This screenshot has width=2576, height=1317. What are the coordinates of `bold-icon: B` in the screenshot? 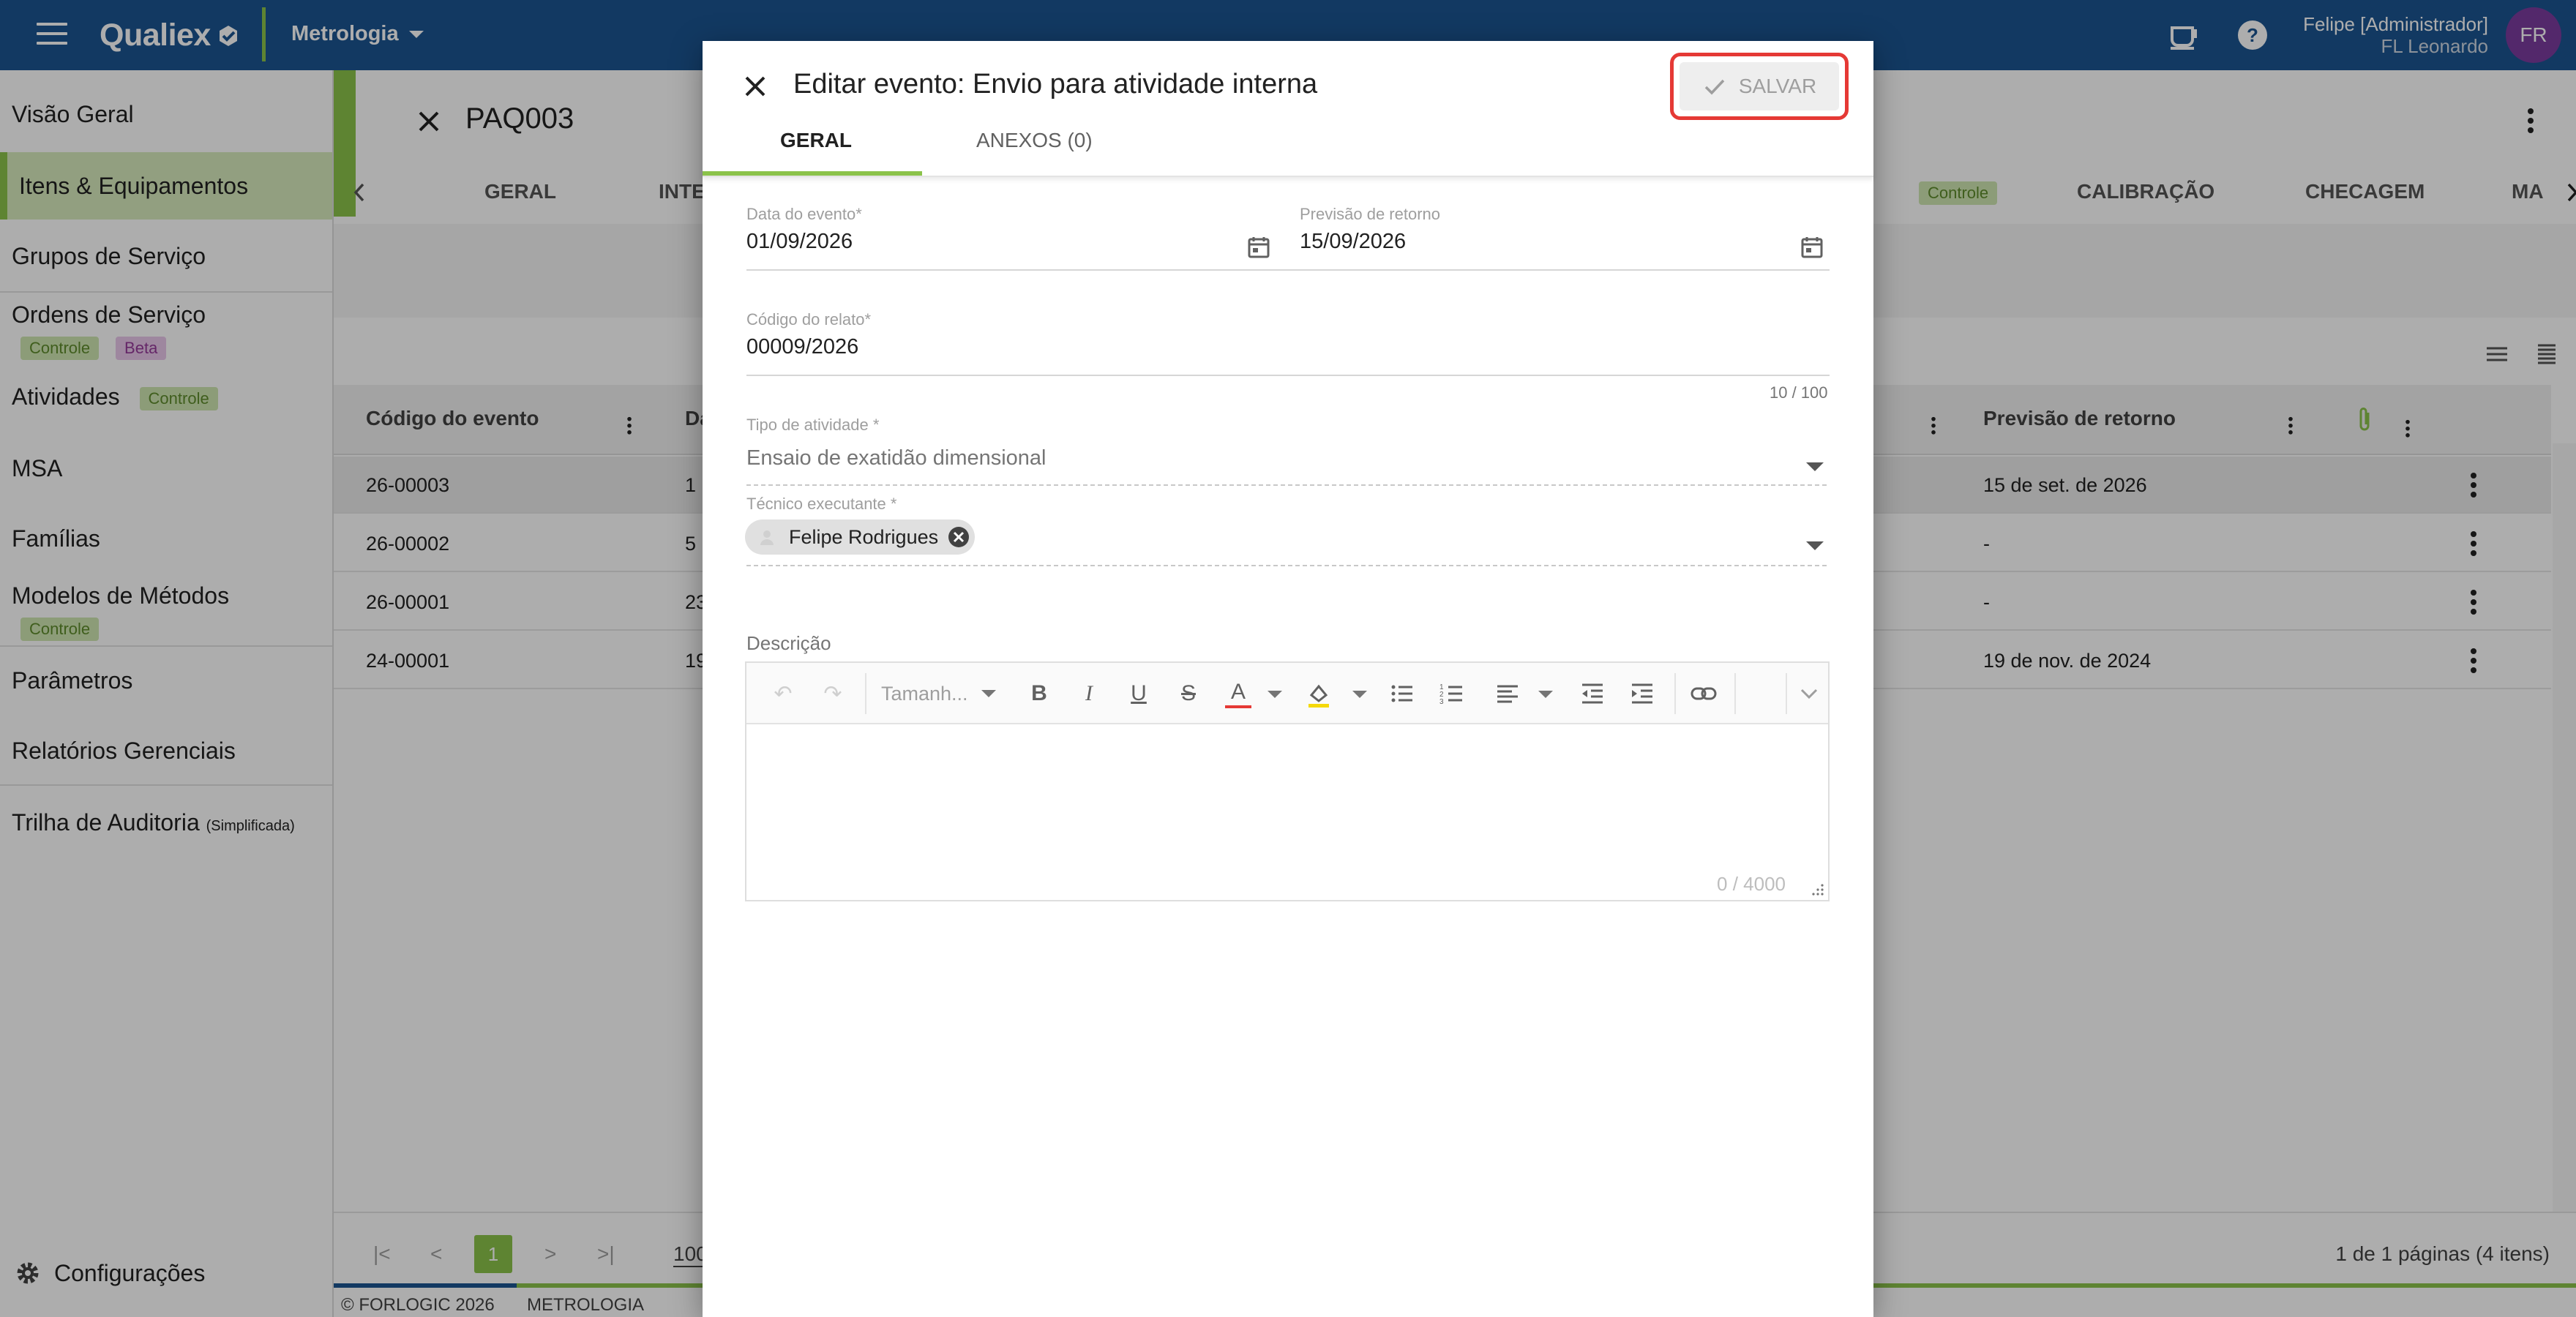 It's located at (1039, 693).